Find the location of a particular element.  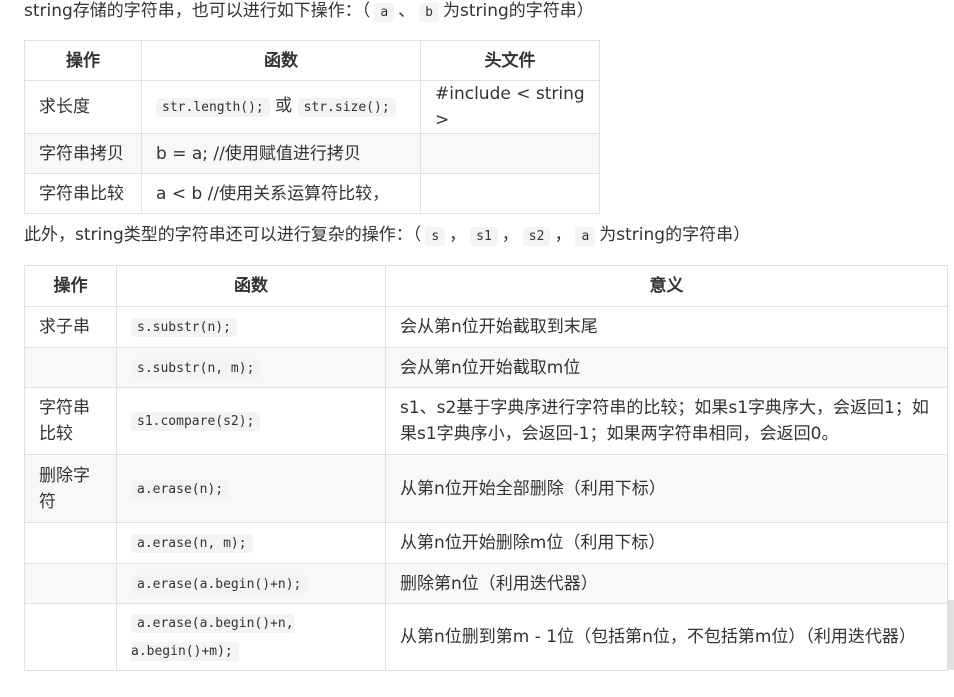

meaning-cell: 从第n位开始全部删除（利用下标） is located at coordinates (666, 488).